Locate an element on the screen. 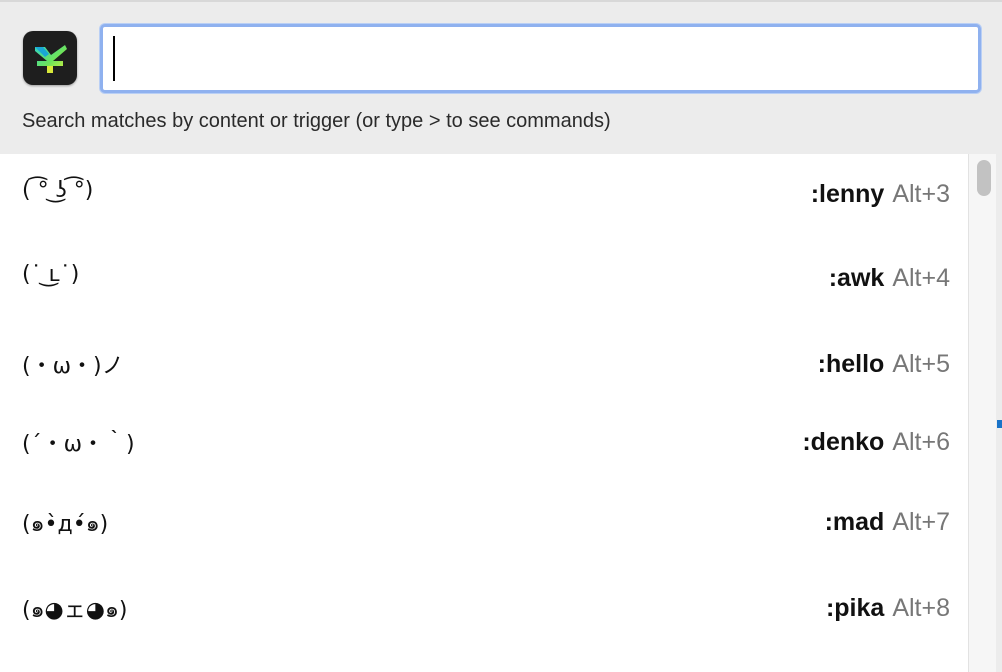  match-meta: :hello Alt+5 is located at coordinates (884, 364).